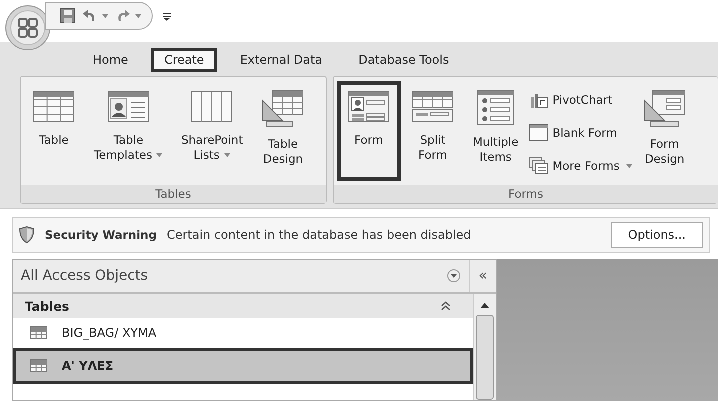 The height and width of the screenshot is (401, 718). I want to click on table-design-icon, so click(283, 109).